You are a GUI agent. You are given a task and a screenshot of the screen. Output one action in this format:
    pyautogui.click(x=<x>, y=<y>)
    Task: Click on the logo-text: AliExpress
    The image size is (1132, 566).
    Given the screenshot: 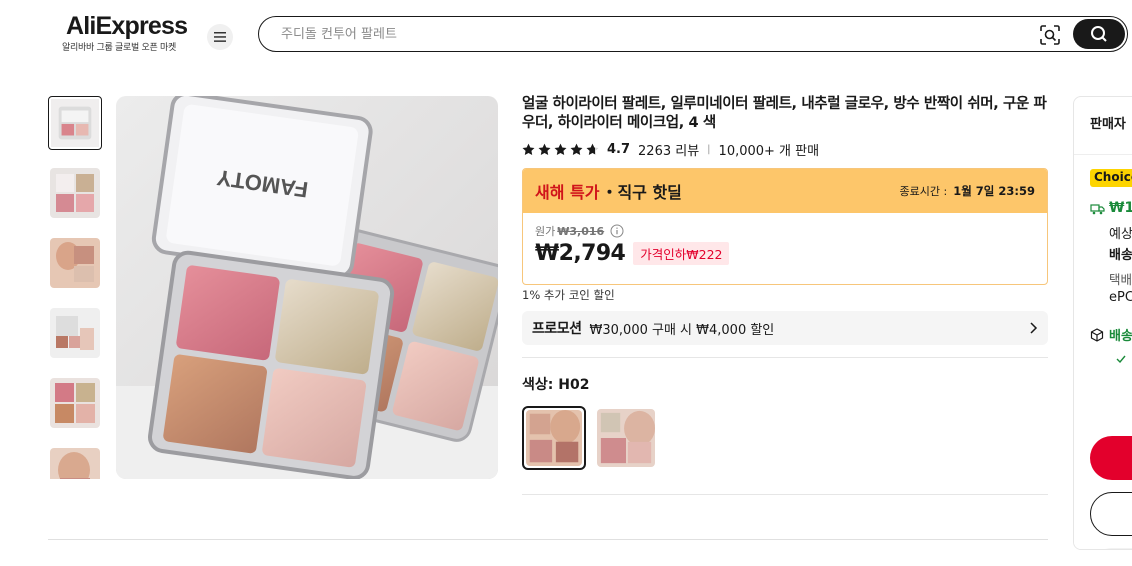 What is the action you would take?
    pyautogui.click(x=127, y=26)
    